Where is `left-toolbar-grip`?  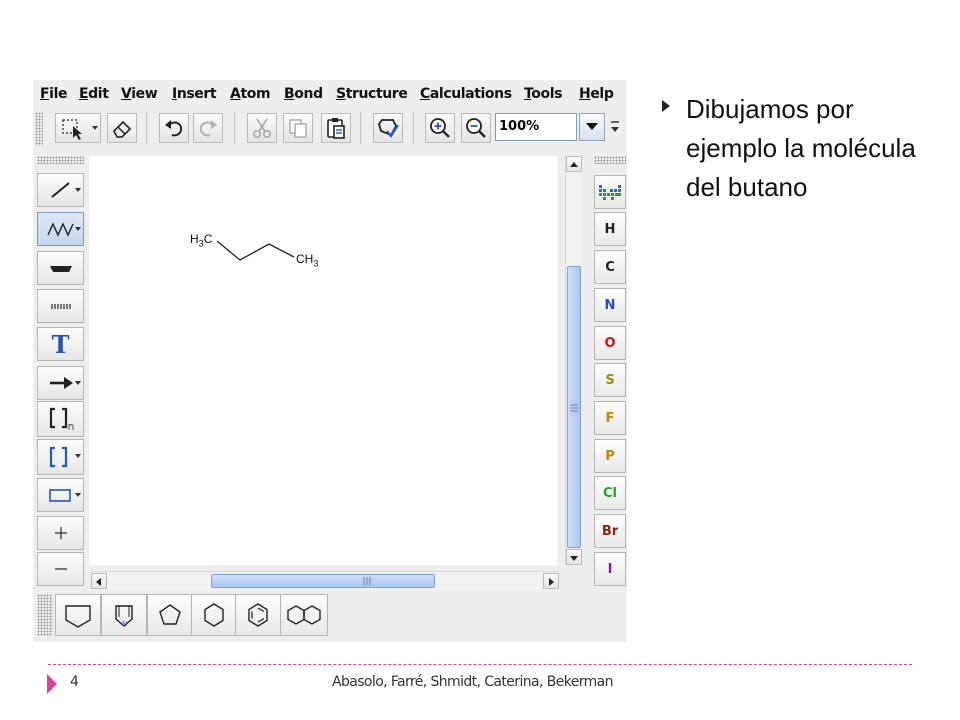
left-toolbar-grip is located at coordinates (60, 160).